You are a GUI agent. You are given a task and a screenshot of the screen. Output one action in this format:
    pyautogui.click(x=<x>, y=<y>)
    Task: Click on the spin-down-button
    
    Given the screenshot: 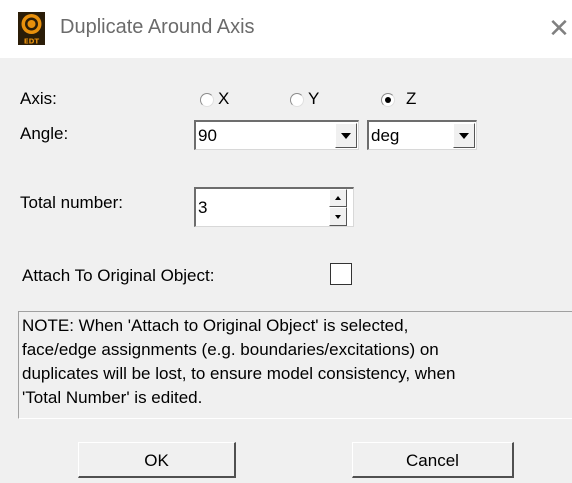 What is the action you would take?
    pyautogui.click(x=338, y=216)
    